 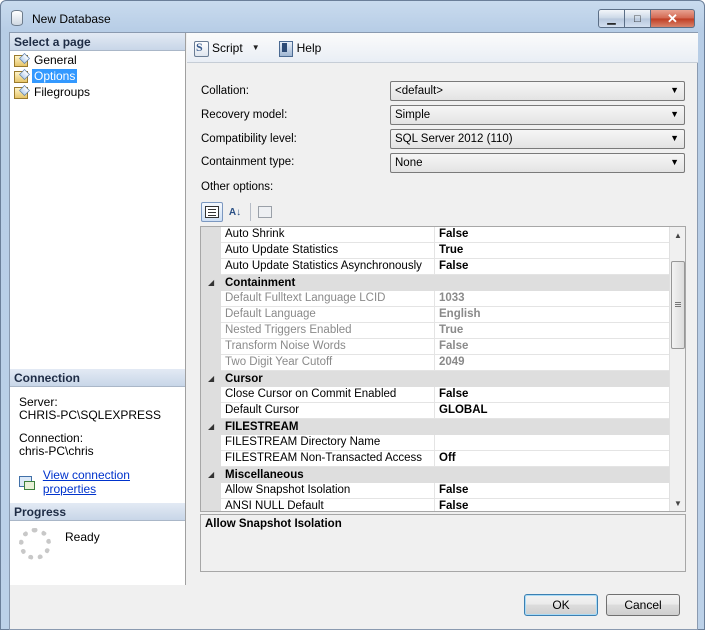 What do you see at coordinates (250, 212) in the screenshot?
I see `toolbar-separator` at bounding box center [250, 212].